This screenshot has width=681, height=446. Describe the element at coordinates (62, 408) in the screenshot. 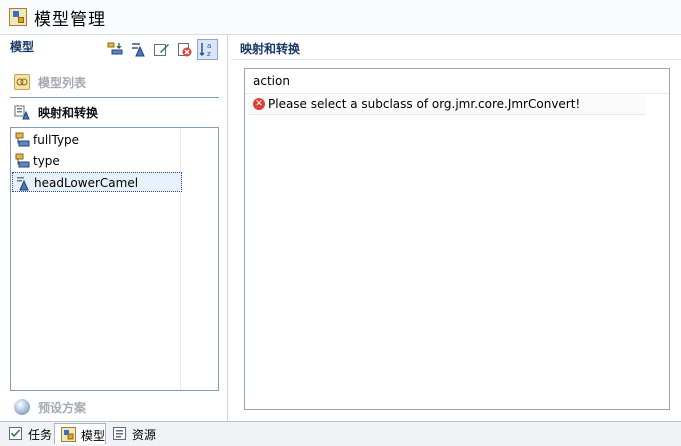

I see `section-preset-label: 预设方案` at that location.